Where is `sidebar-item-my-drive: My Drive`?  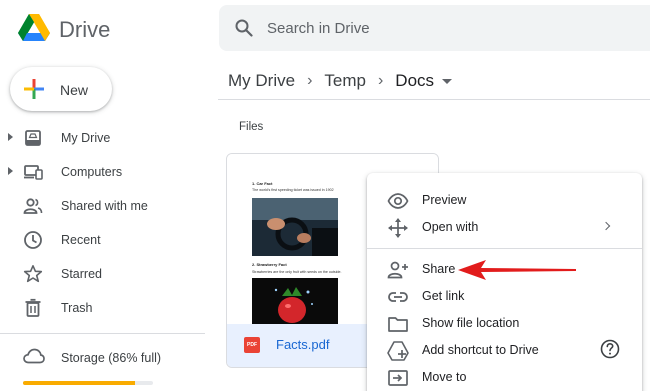
sidebar-item-my-drive: My Drive is located at coordinates (102, 138).